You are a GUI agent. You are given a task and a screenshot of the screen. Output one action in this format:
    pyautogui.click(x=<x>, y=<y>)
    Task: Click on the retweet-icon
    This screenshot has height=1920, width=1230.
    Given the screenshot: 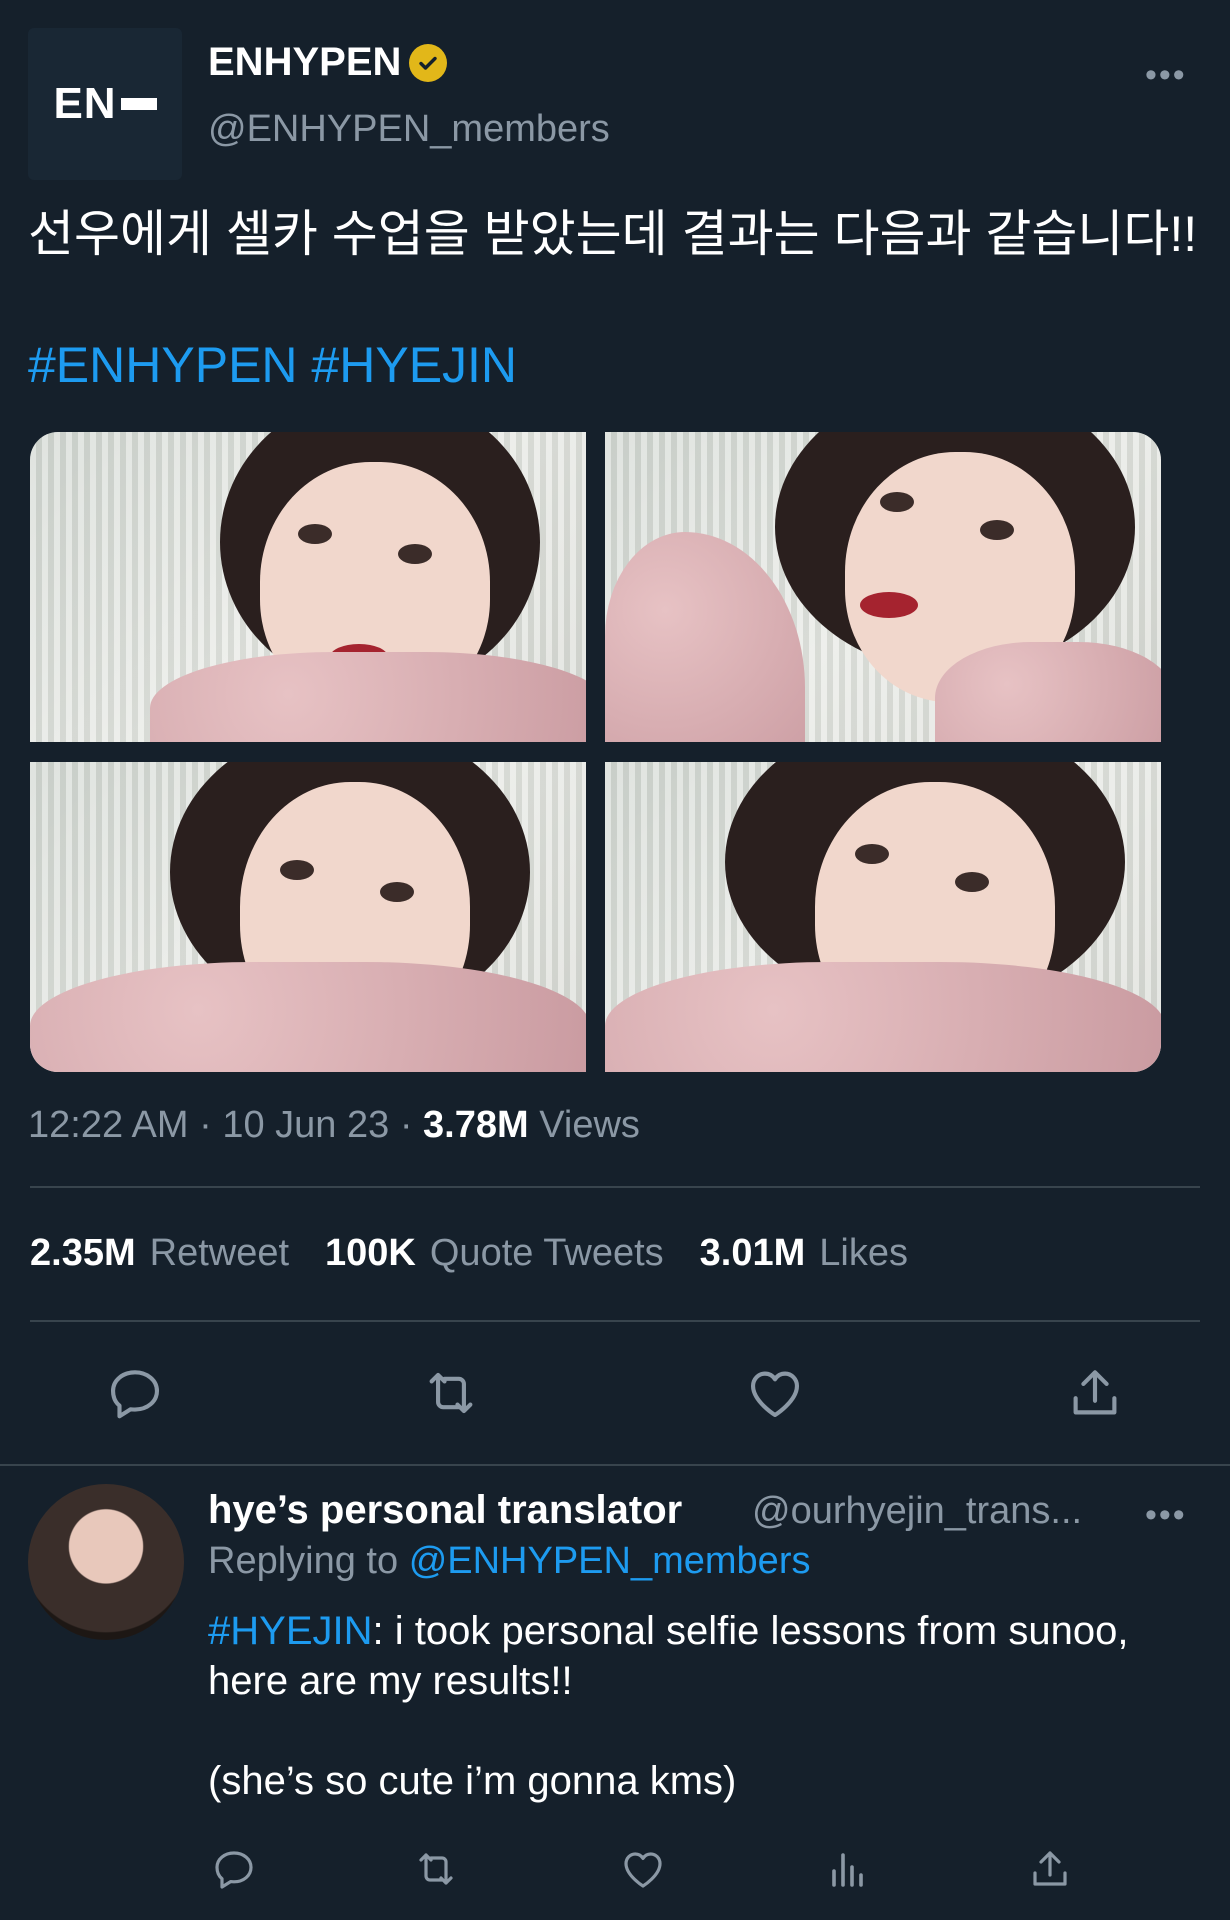 What is the action you would take?
    pyautogui.click(x=451, y=1393)
    